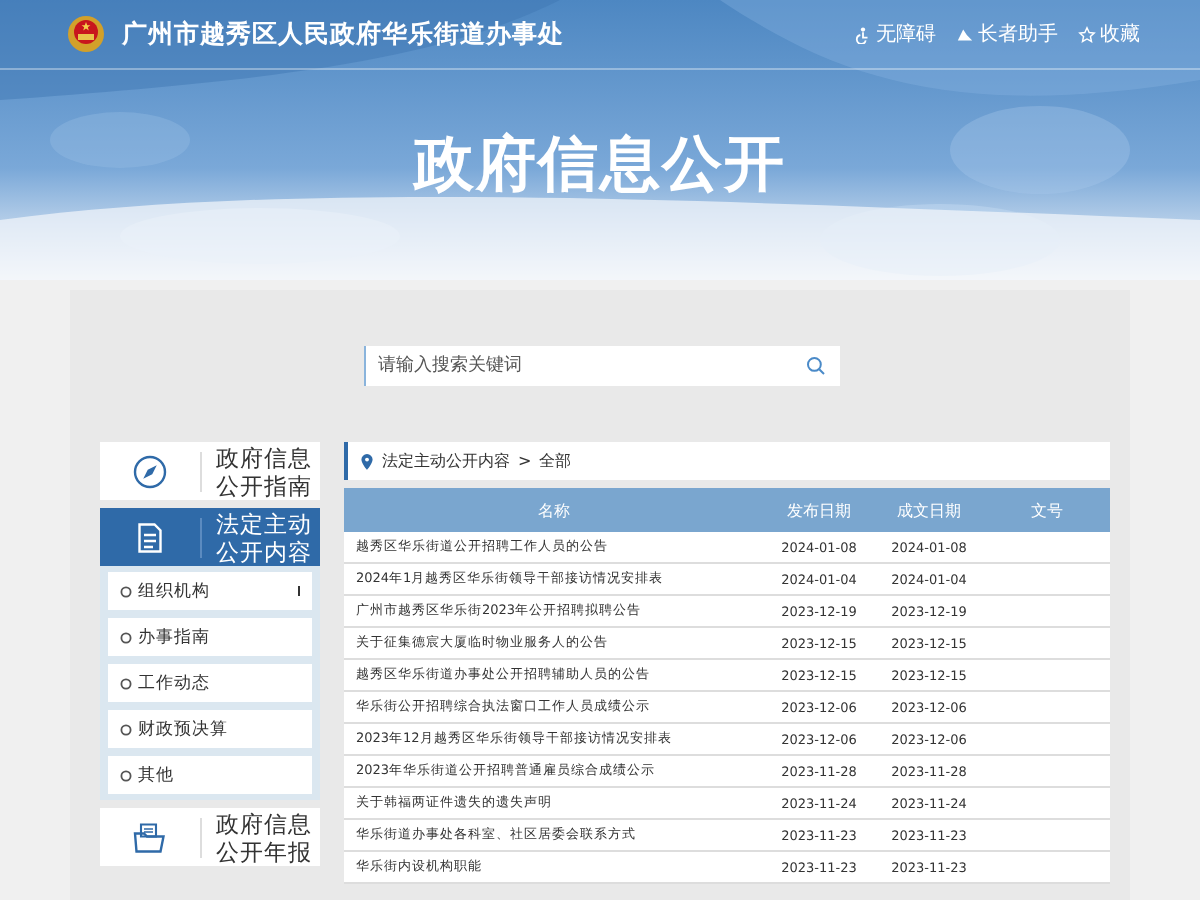  Describe the element at coordinates (367, 461) in the screenshot. I see `location-pin-icon` at that location.